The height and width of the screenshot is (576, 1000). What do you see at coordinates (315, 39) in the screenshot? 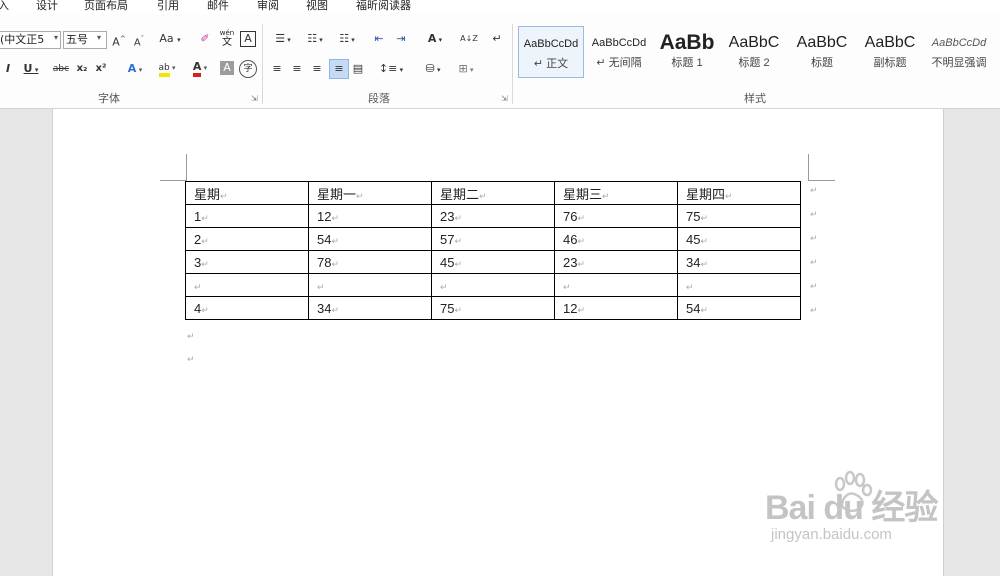
I see `numbering-button: ☷ ▾` at bounding box center [315, 39].